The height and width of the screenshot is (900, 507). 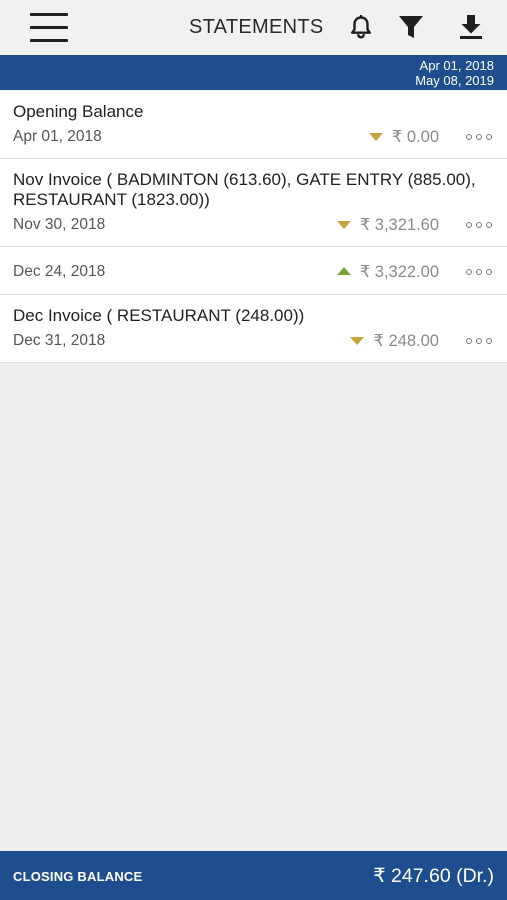 I want to click on filter-icon, so click(x=411, y=27).